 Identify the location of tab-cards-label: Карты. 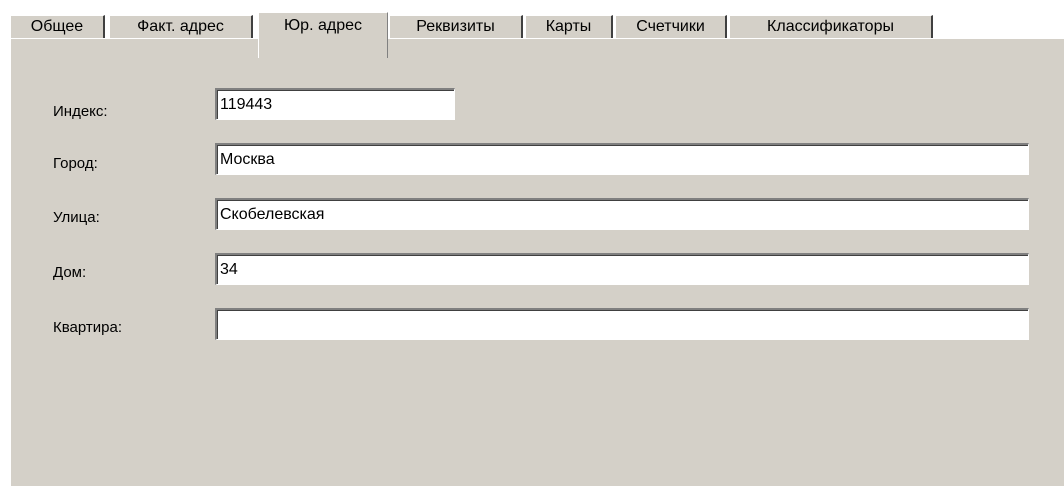
(568, 26).